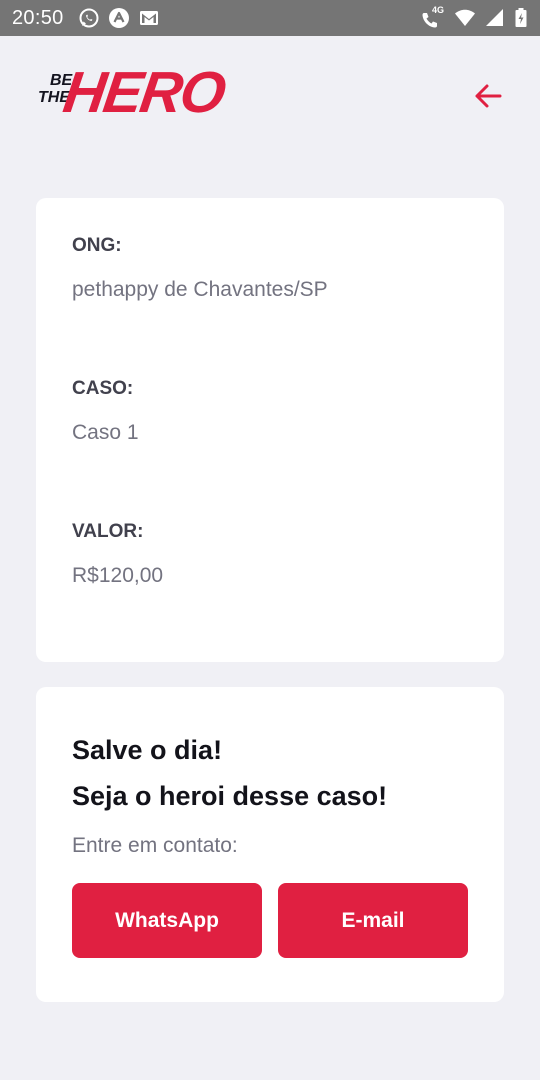 Image resolution: width=540 pixels, height=1080 pixels. What do you see at coordinates (270, 920) in the screenshot?
I see `contact-actions: WhatsApp E-mail` at bounding box center [270, 920].